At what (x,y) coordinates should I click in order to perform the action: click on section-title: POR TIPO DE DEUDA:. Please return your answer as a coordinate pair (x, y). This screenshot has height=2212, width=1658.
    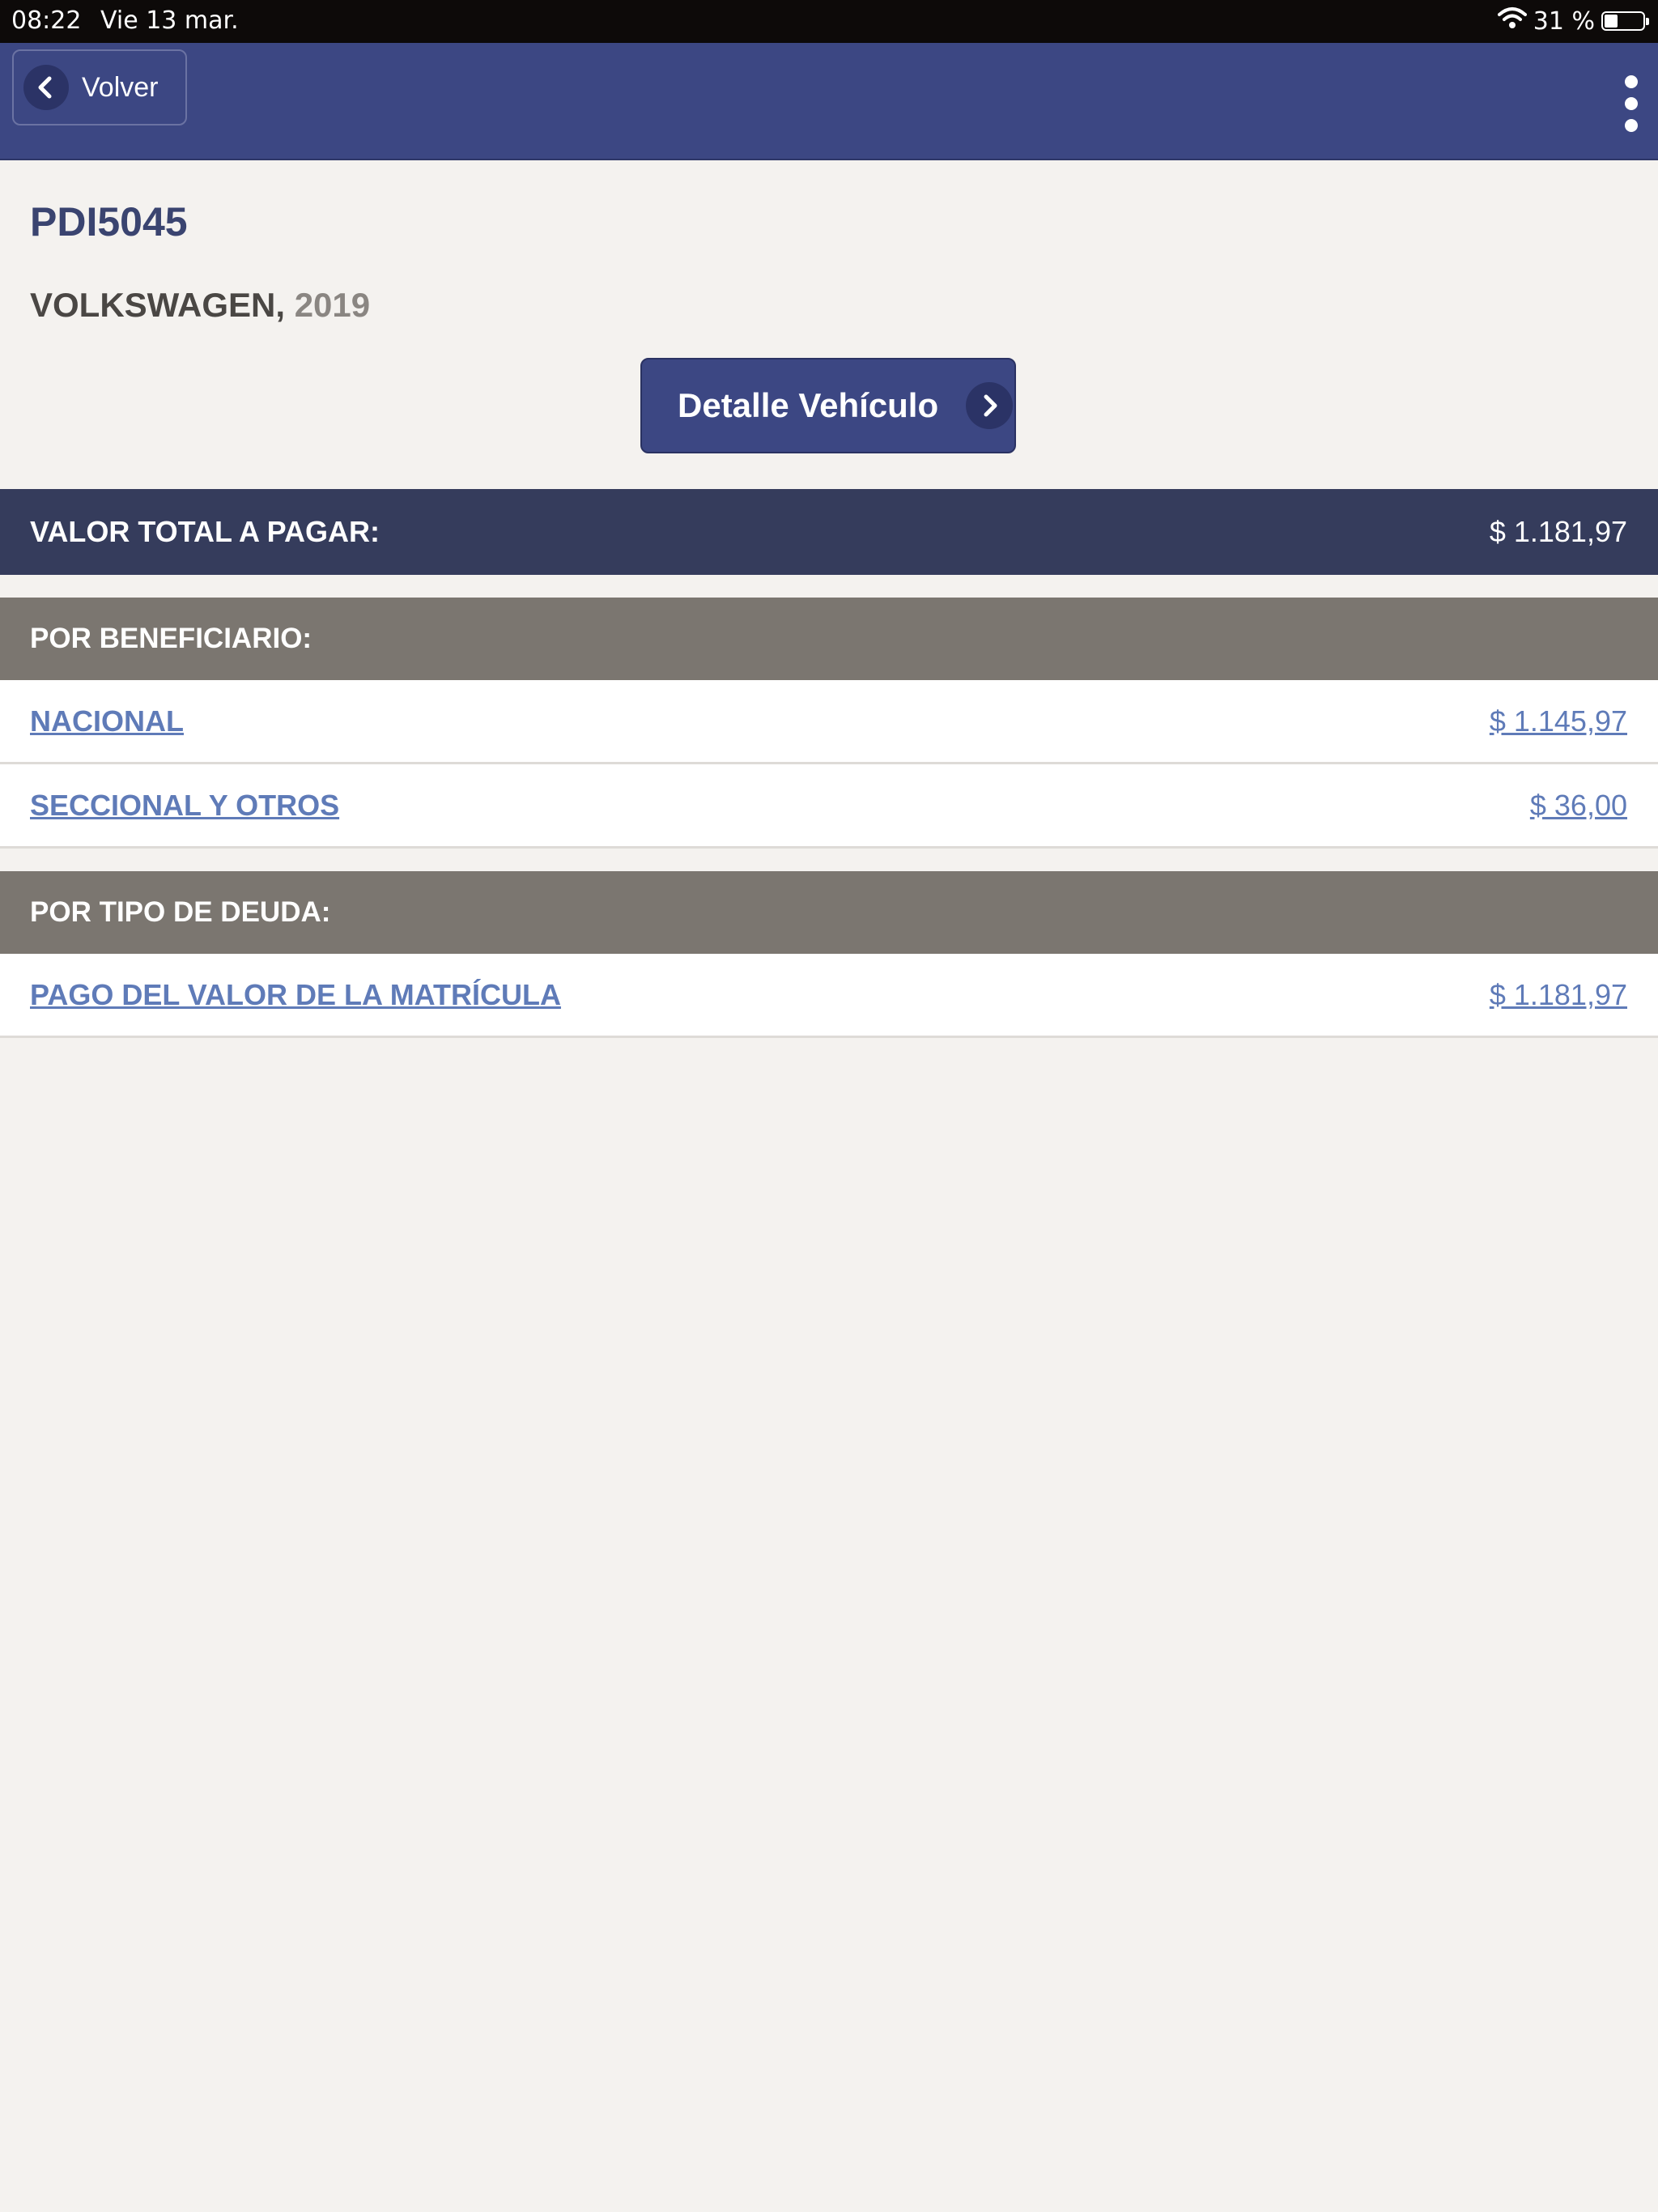
    Looking at the image, I should click on (180, 912).